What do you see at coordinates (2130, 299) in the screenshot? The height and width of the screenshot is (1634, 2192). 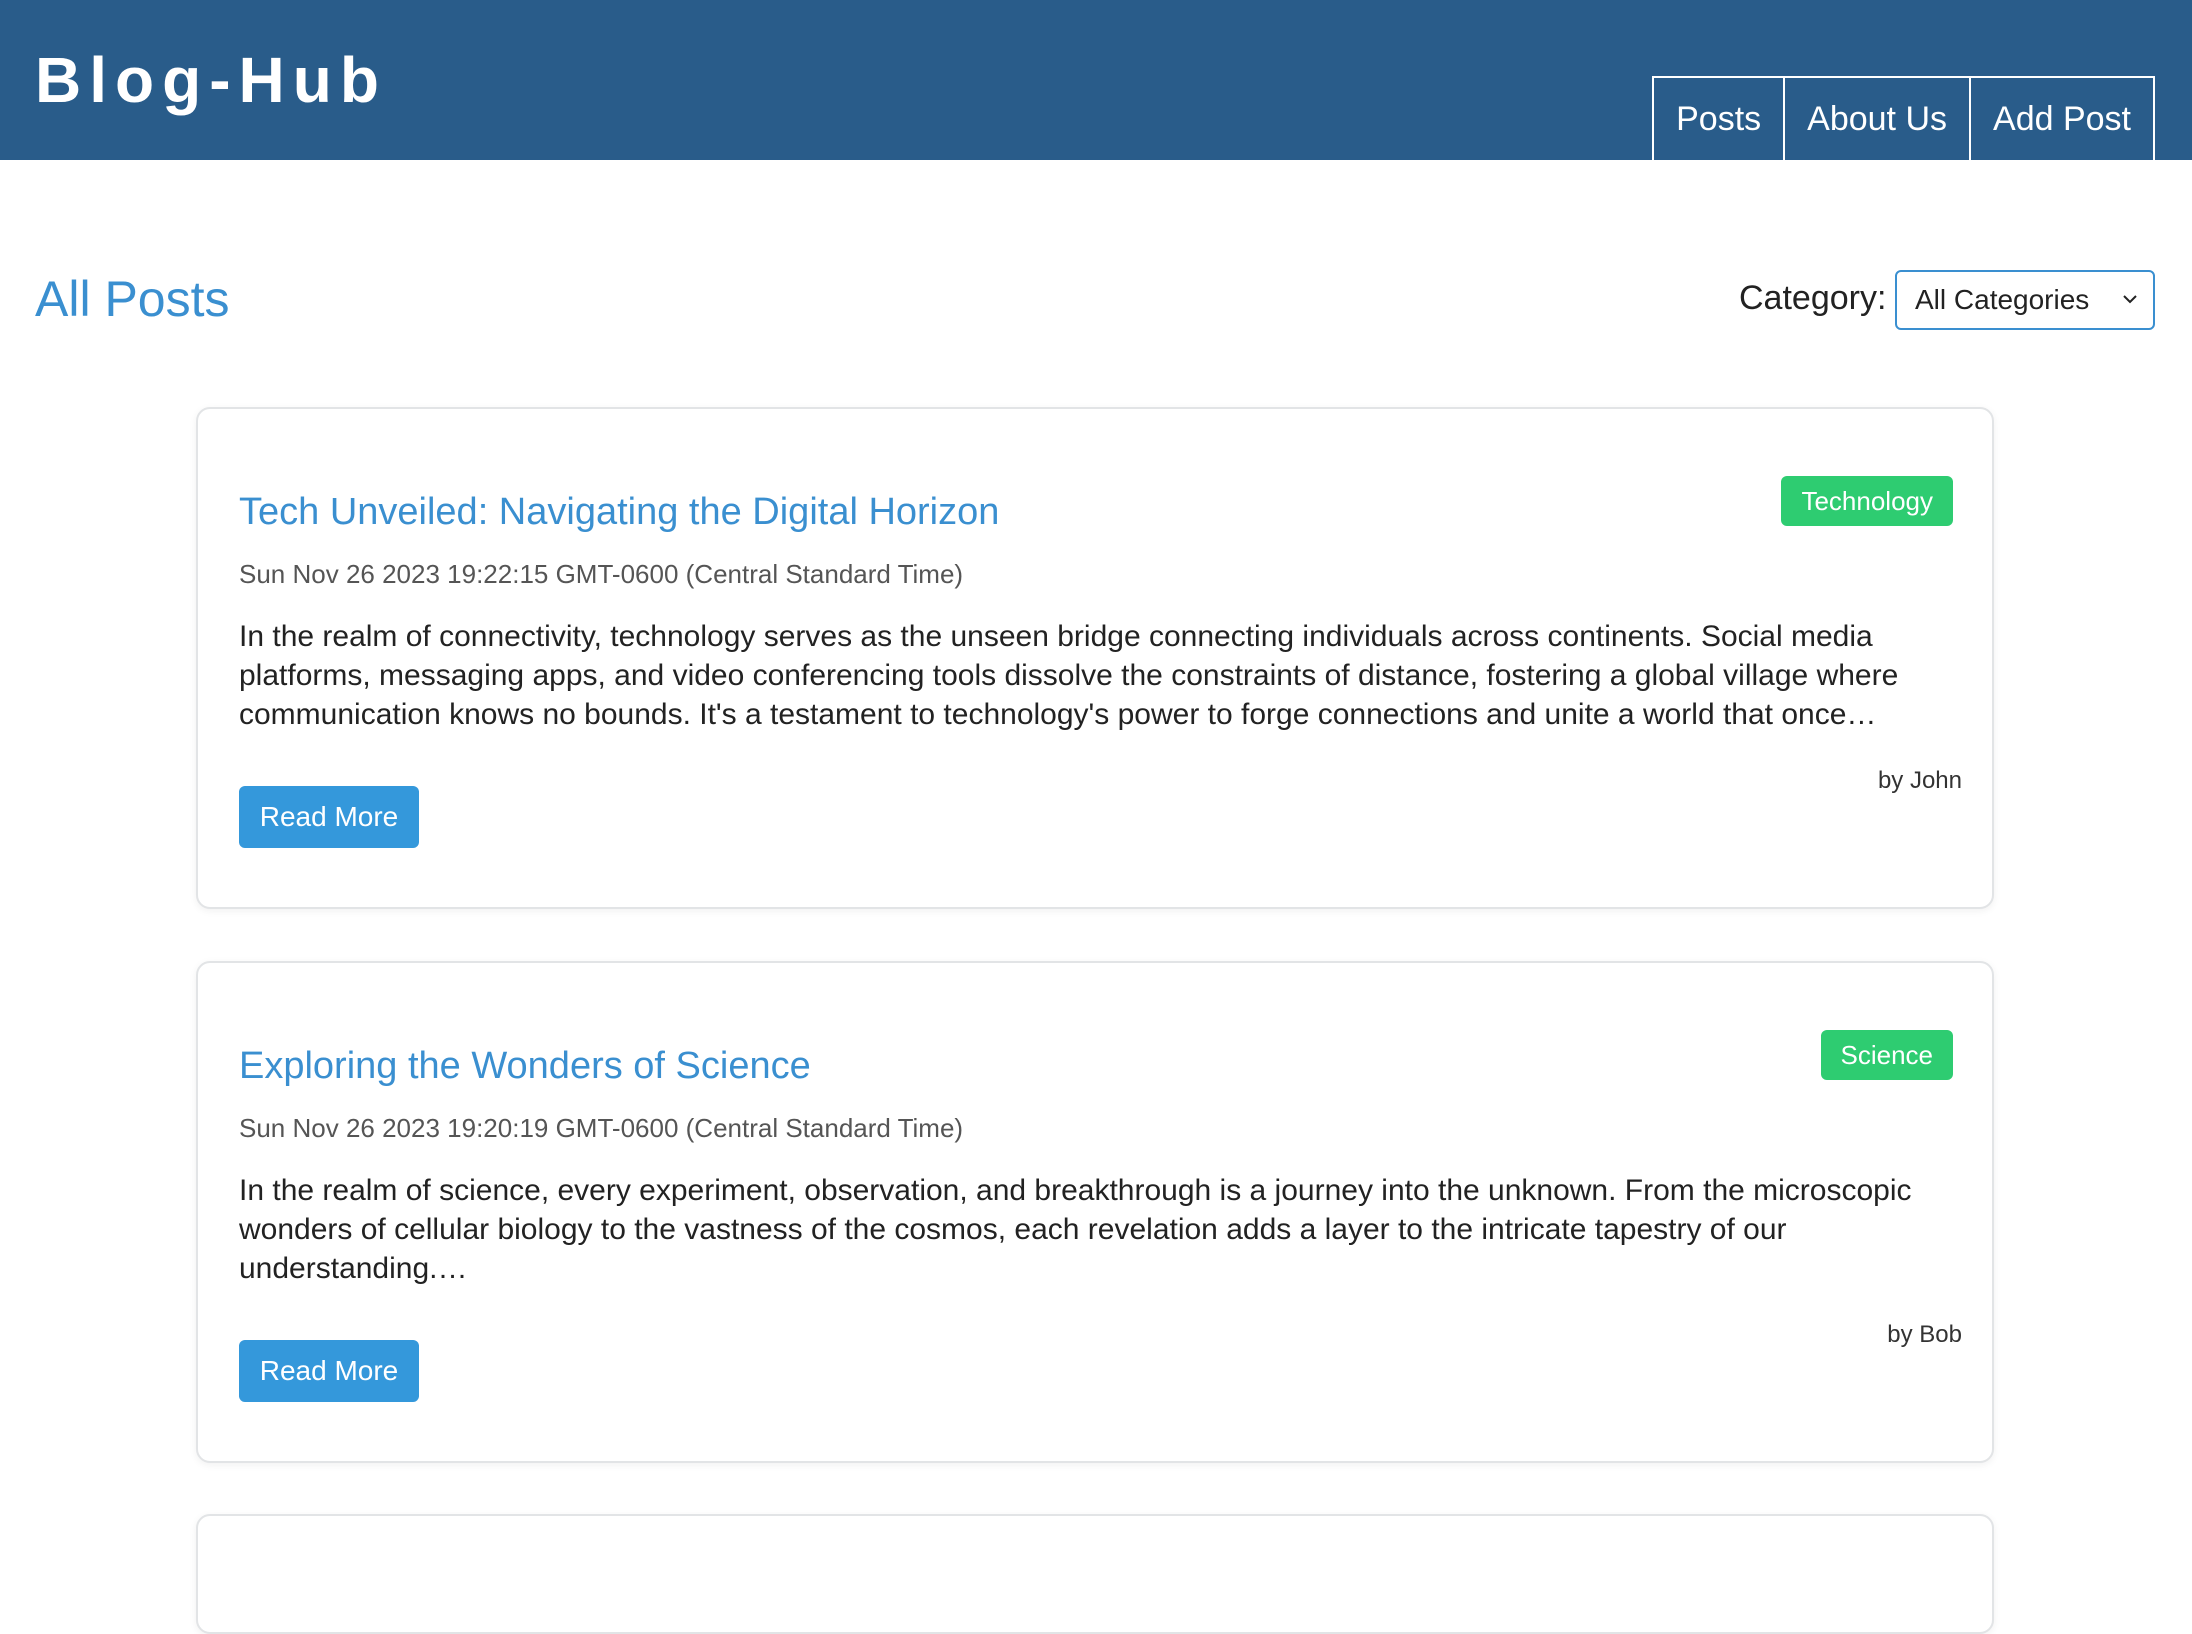 I see `chevron-down-icon` at bounding box center [2130, 299].